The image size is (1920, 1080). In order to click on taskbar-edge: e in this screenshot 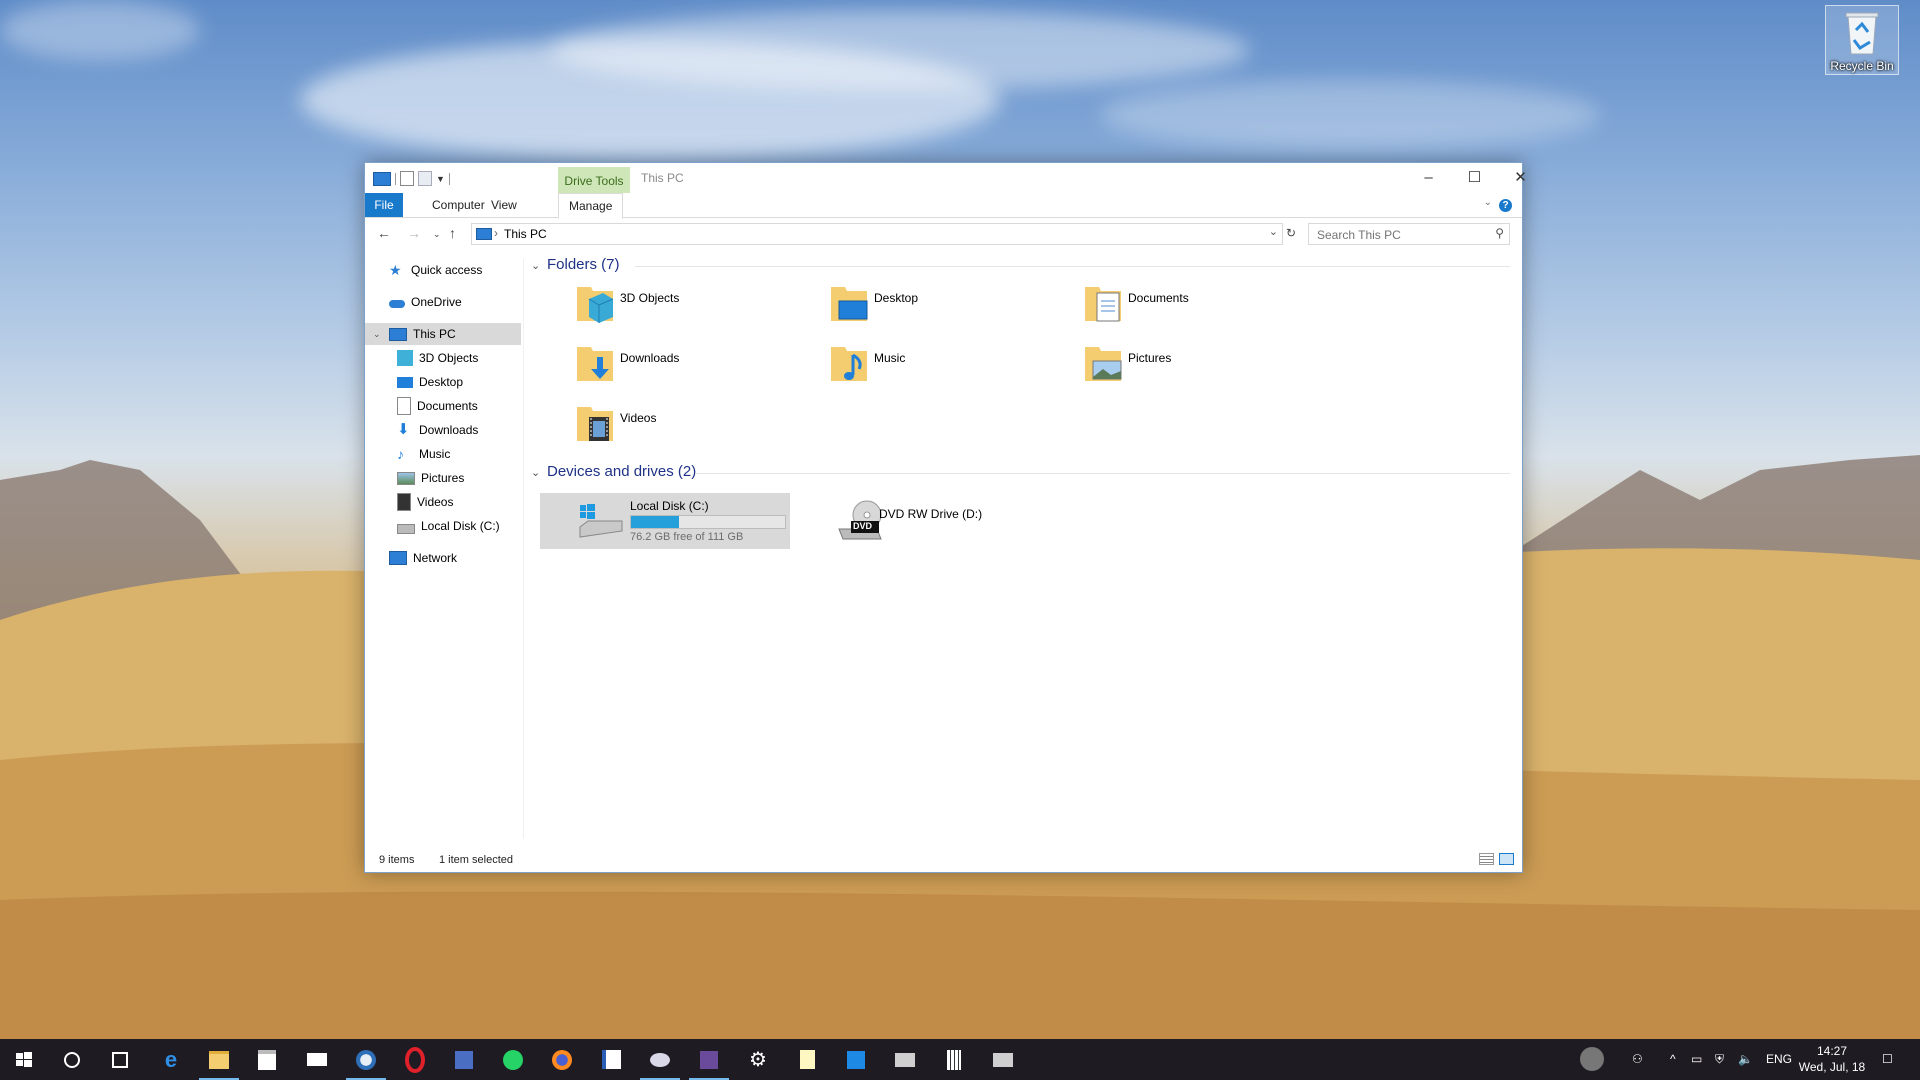, I will do `click(171, 1059)`.